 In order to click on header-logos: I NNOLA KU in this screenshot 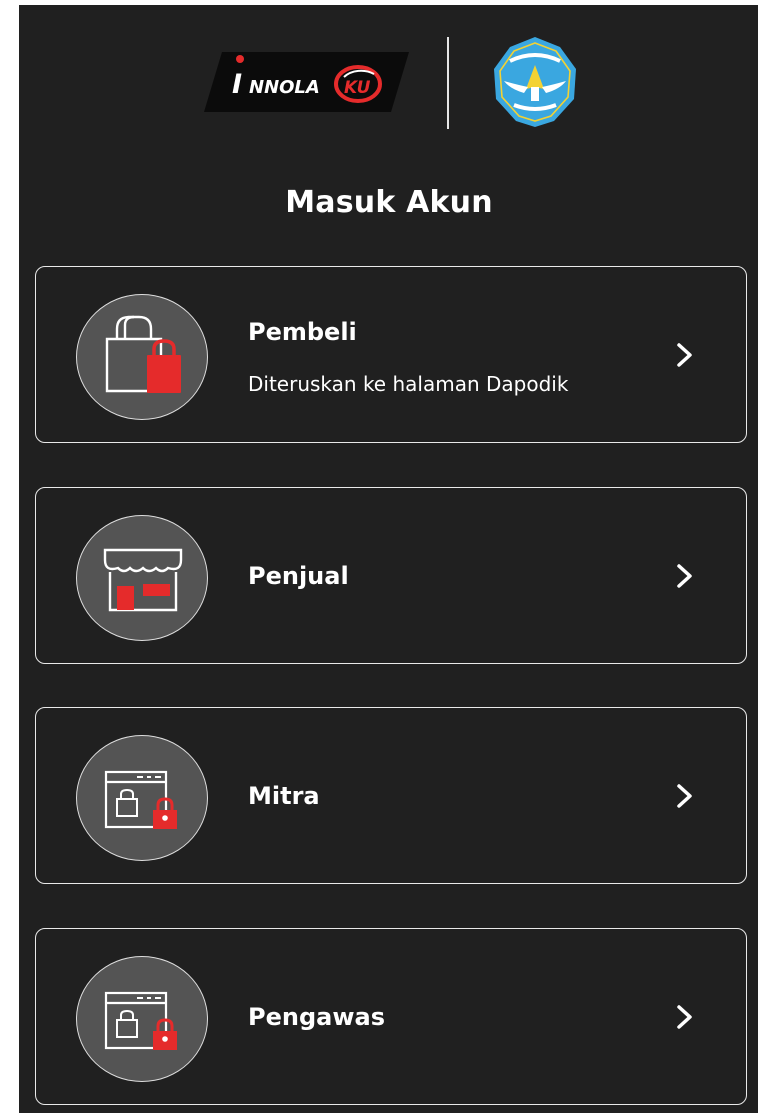, I will do `click(388, 85)`.